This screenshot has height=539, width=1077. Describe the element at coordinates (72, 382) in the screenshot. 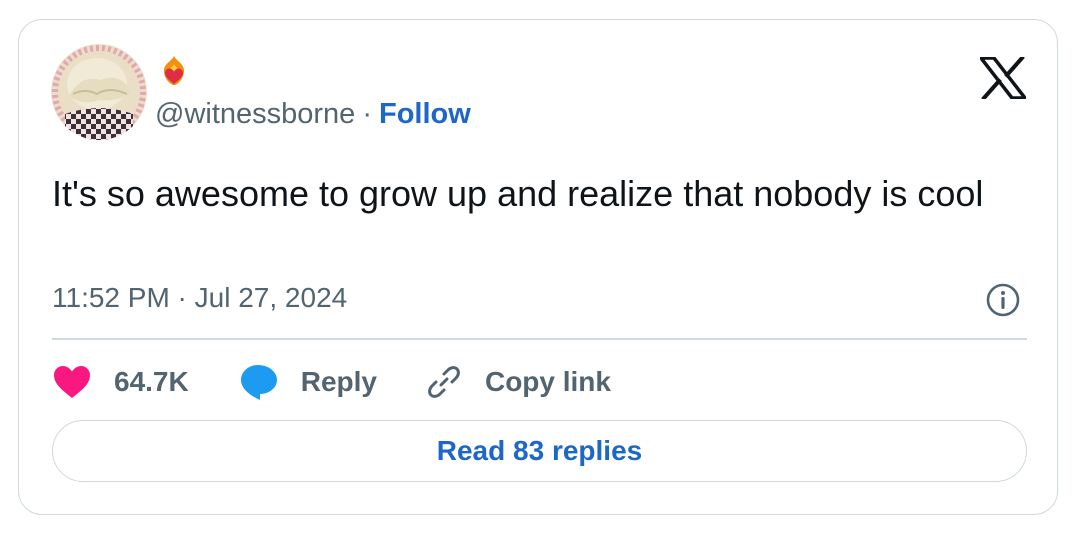

I see `heart-icon` at that location.